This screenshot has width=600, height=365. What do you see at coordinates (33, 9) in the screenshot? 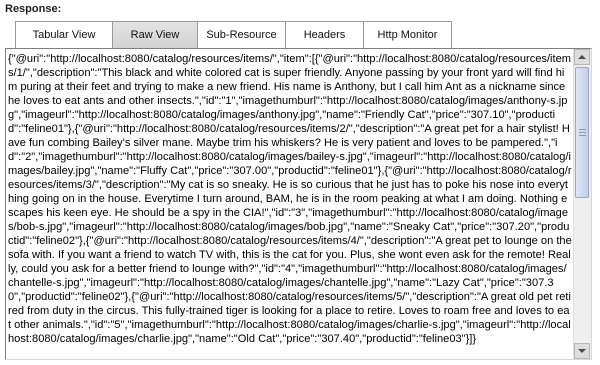
I see `response-label: Response:` at bounding box center [33, 9].